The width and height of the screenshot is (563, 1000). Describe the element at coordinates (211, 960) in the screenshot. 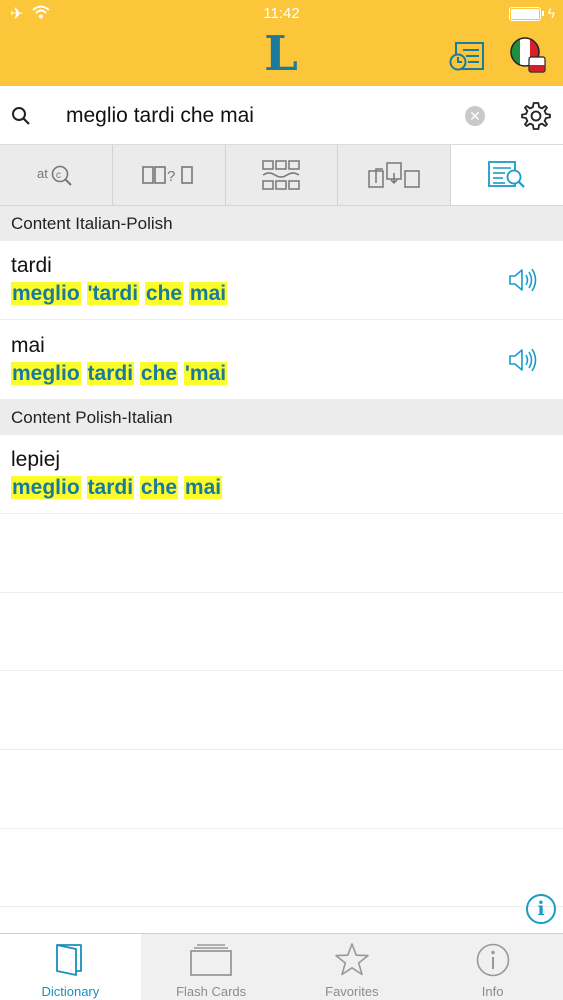

I see `cards-icon` at that location.